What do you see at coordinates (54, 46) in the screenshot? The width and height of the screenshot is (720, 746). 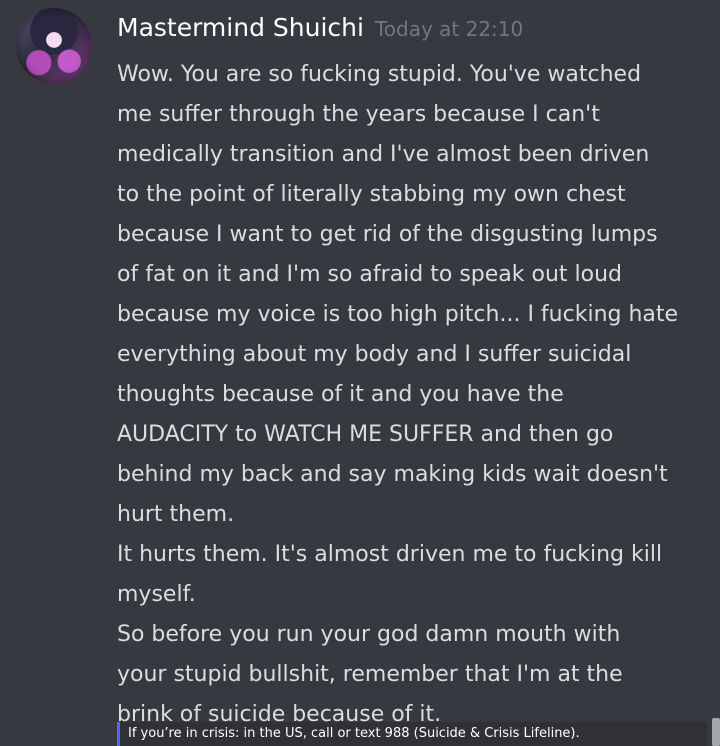 I see `user-avatar` at bounding box center [54, 46].